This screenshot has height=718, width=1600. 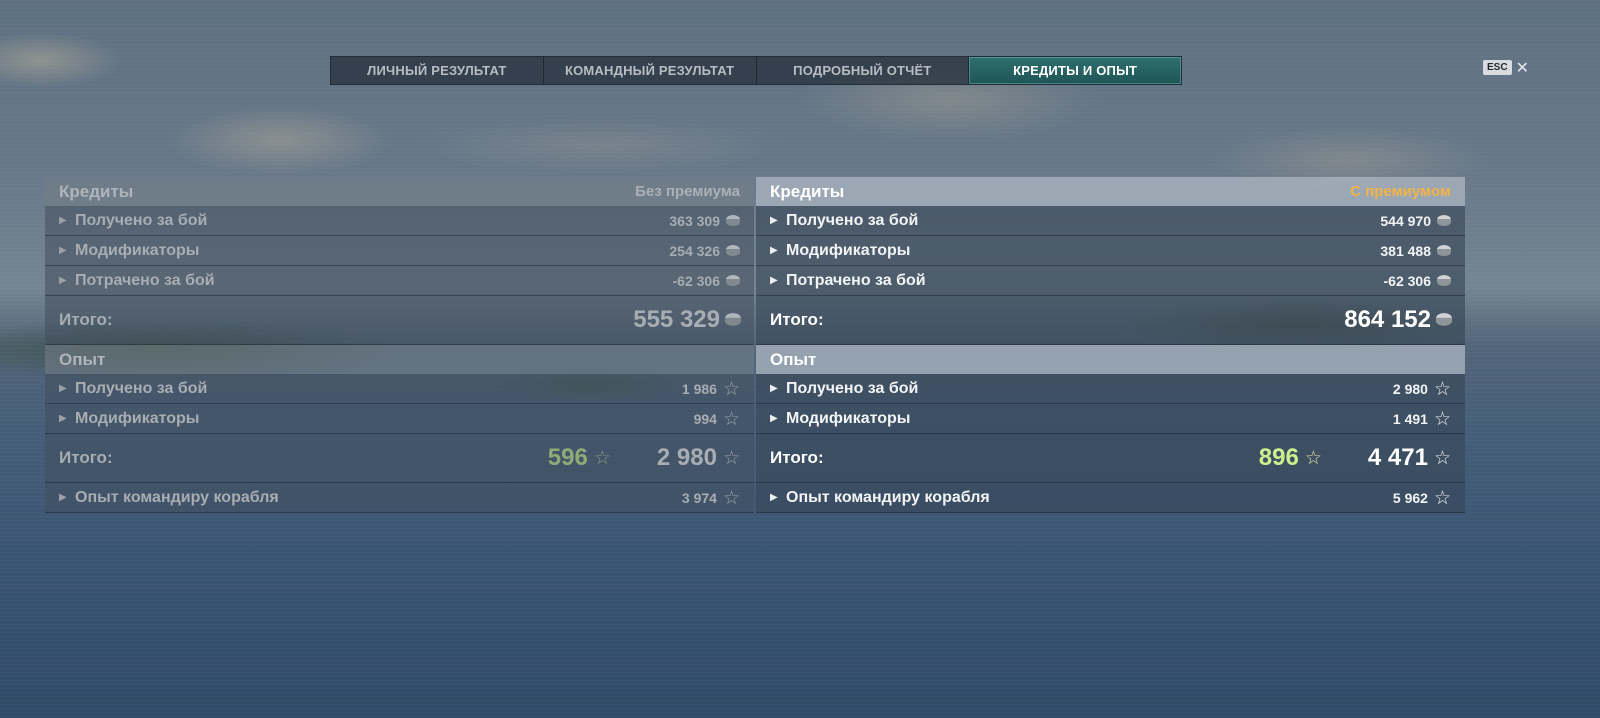 I want to click on credits-modifiers-row: ▶ Модификаторы 381 488, so click(x=1110, y=251).